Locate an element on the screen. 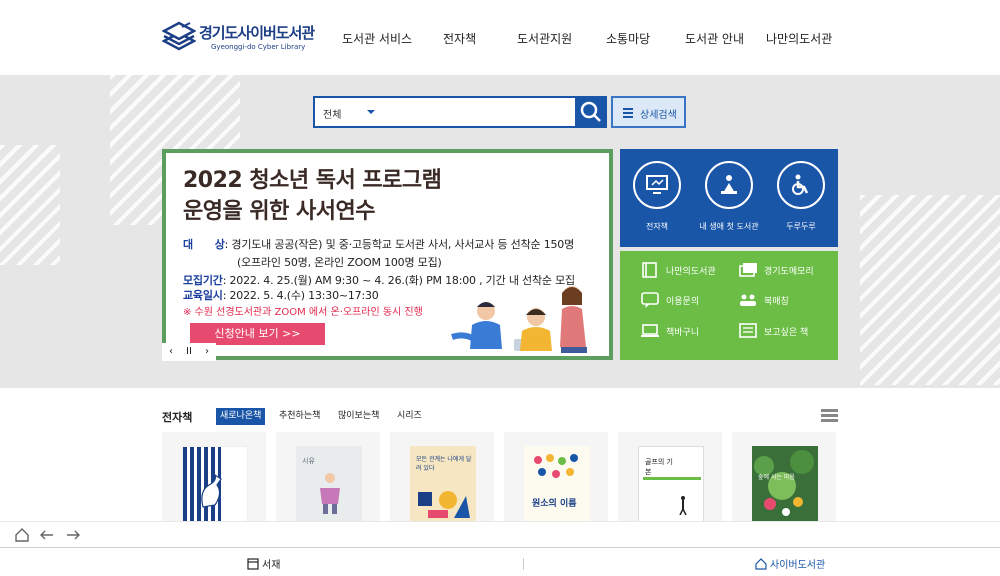 This screenshot has height=576, width=1000. book-cover is located at coordinates (215, 485).